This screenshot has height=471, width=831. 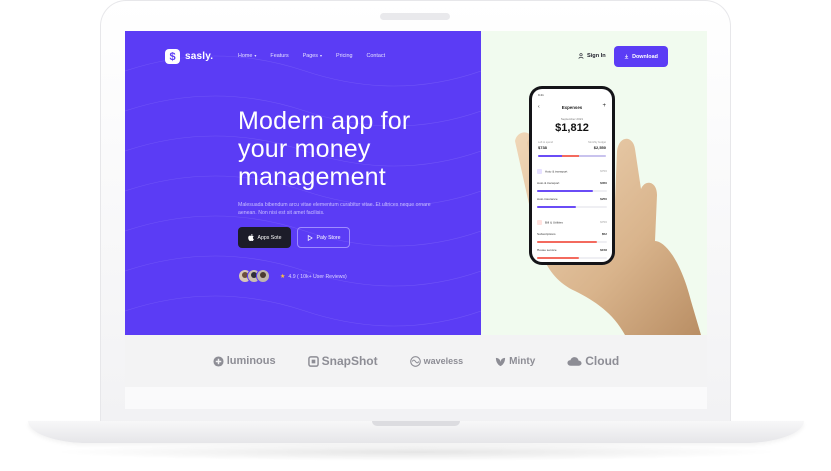 I want to click on left-to-spend-label: Left to spend, so click(x=545, y=142).